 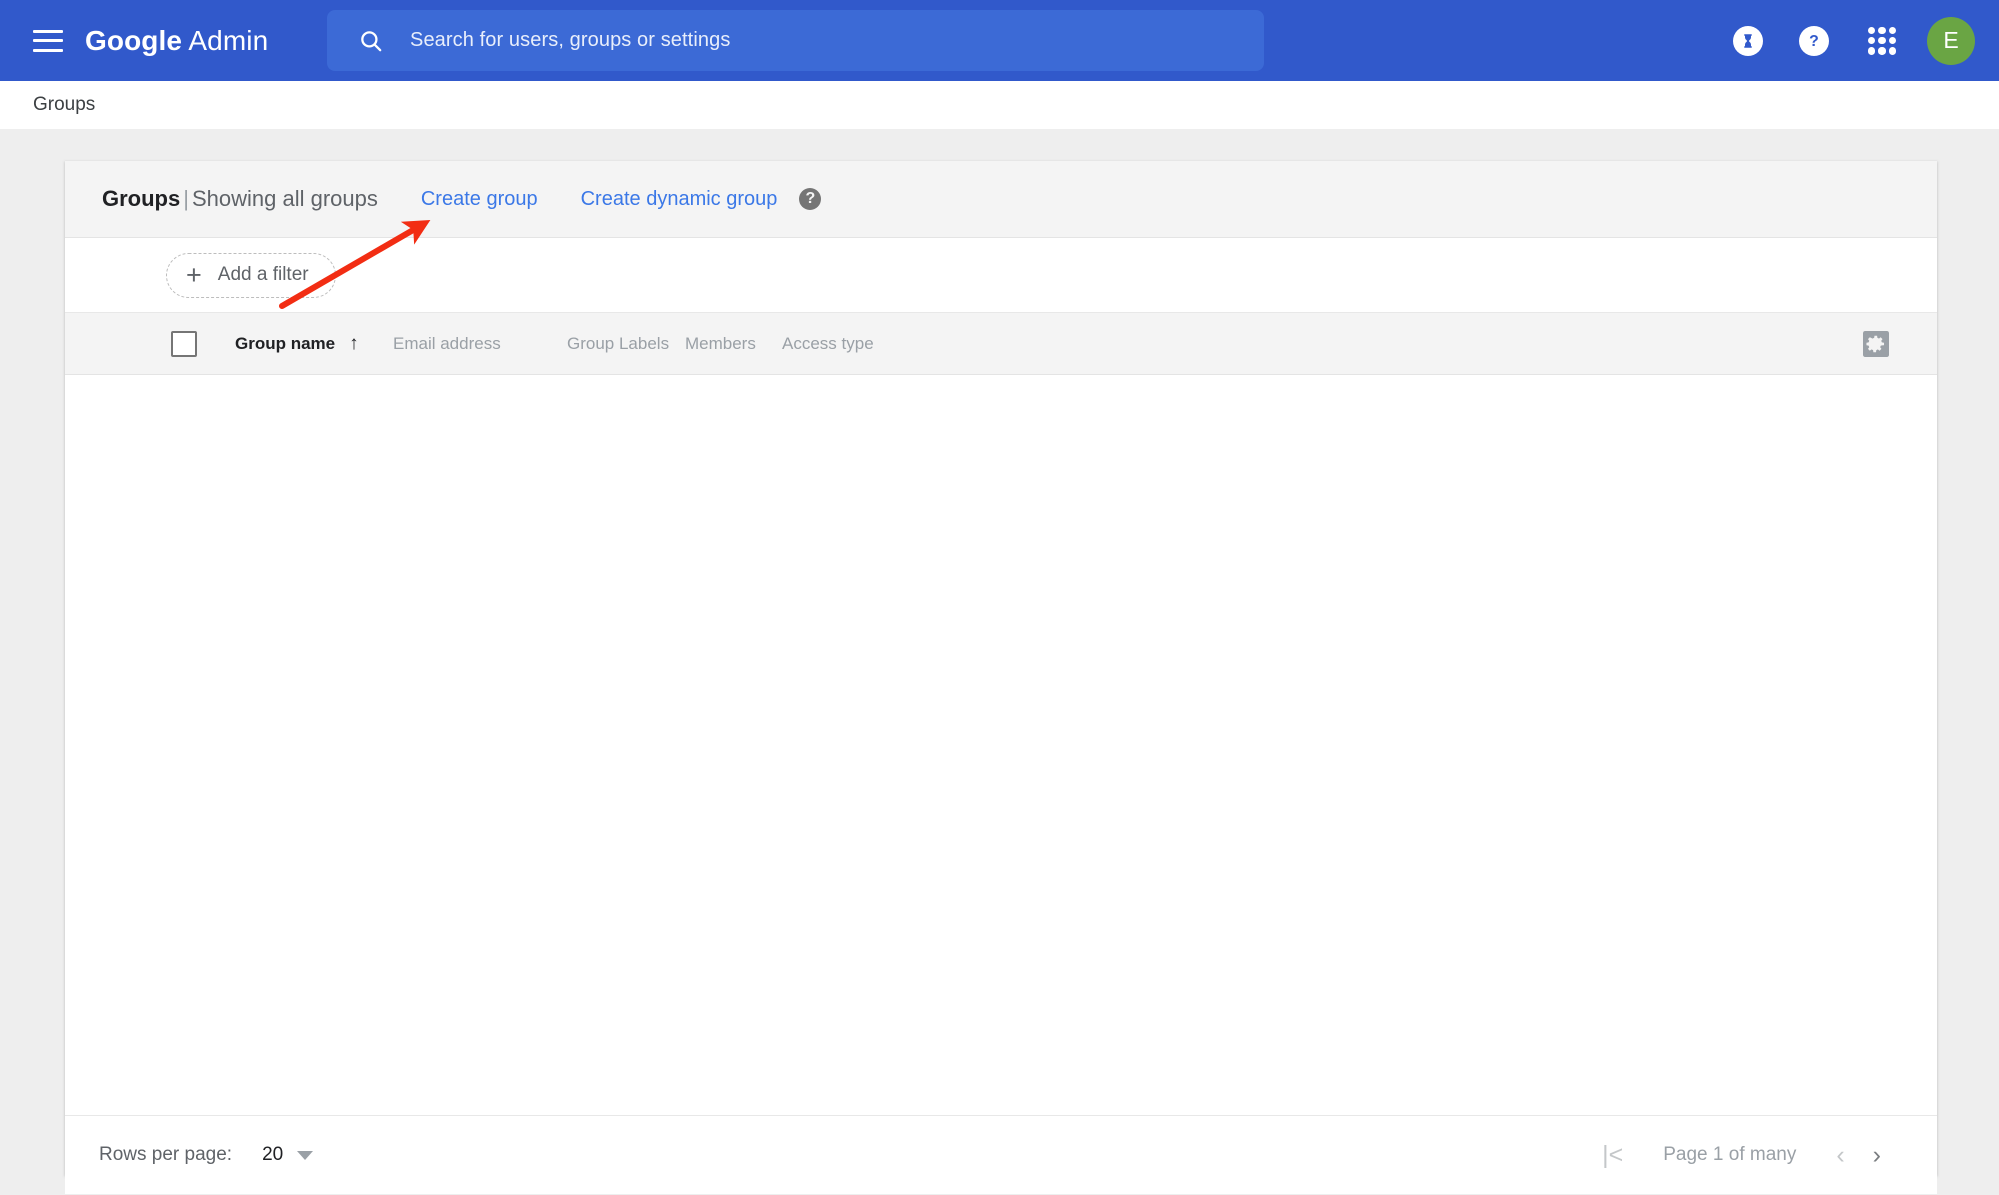 What do you see at coordinates (618, 344) in the screenshot?
I see `column-header-group-labels: Group Labels` at bounding box center [618, 344].